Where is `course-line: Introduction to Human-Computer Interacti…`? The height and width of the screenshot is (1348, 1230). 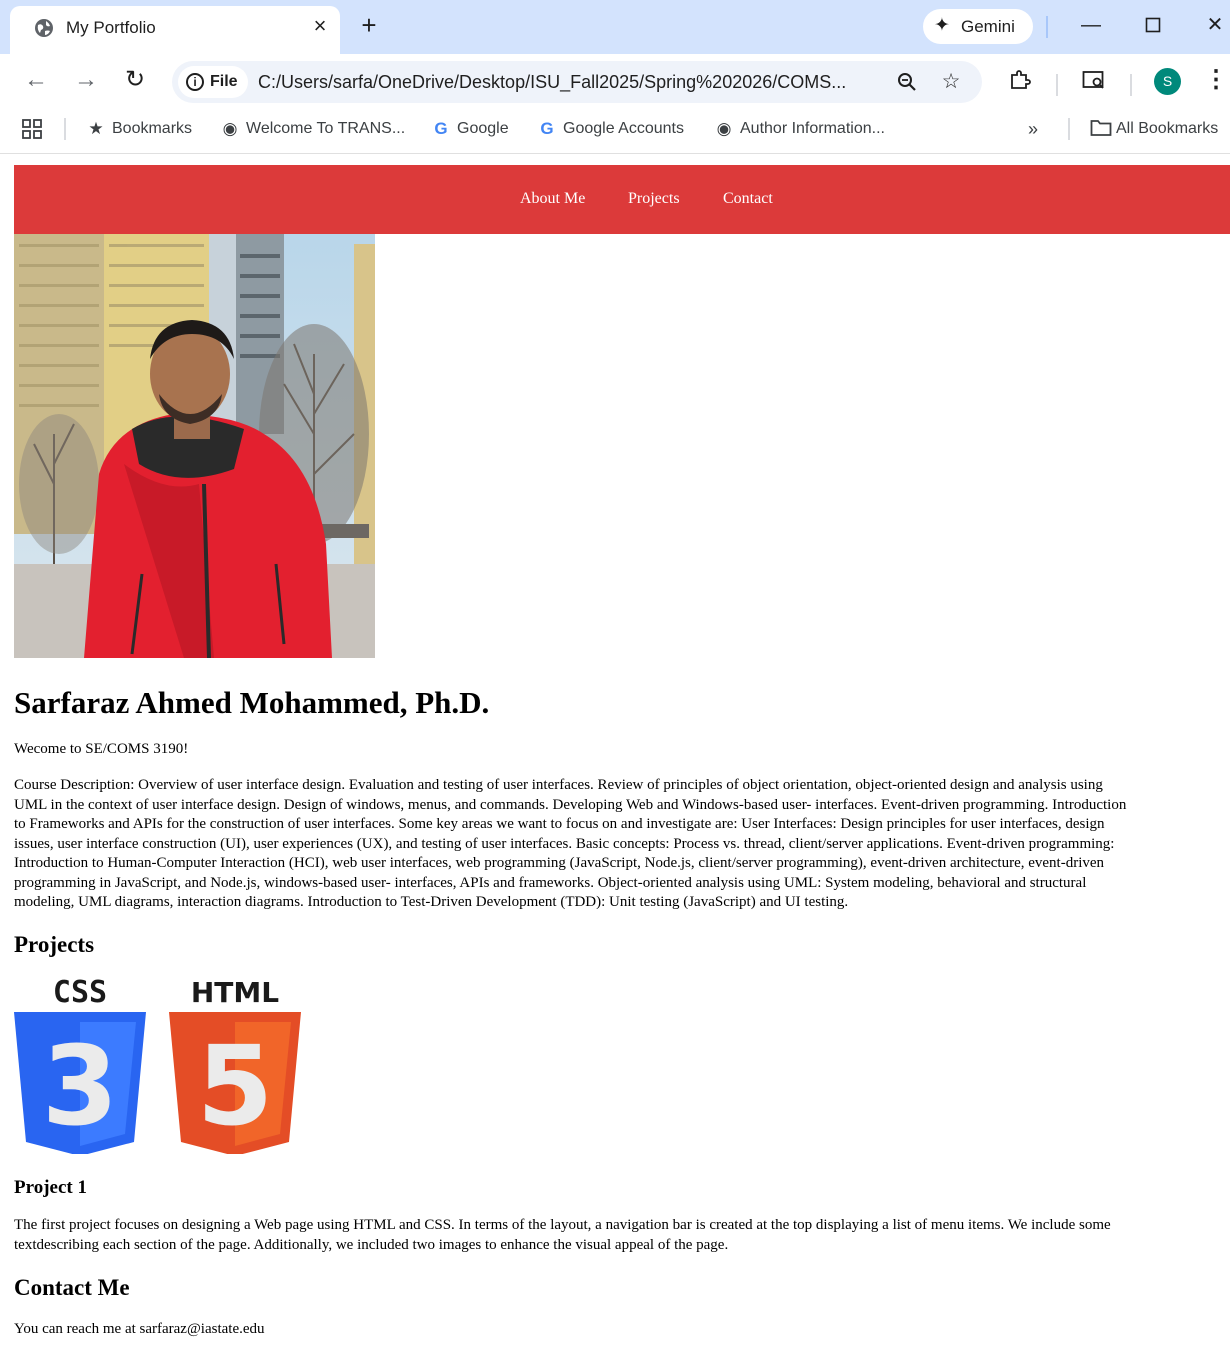 course-line: Introduction to Human-Computer Interacti… is located at coordinates (559, 863).